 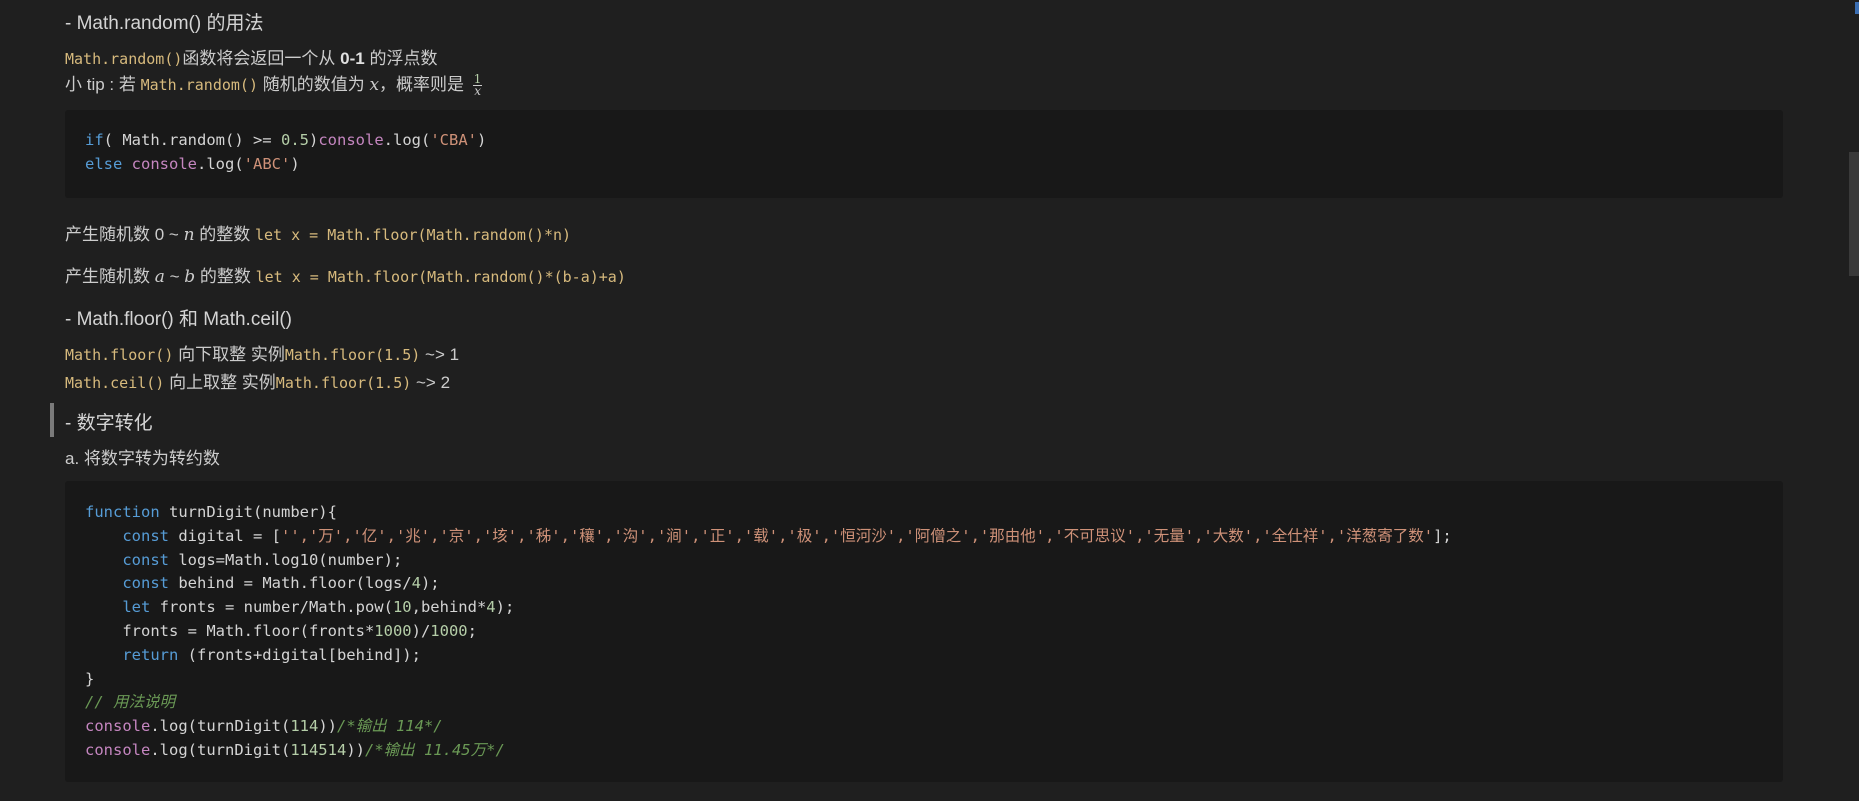 I want to click on code-line: else console.log('ABC'), so click(x=934, y=165).